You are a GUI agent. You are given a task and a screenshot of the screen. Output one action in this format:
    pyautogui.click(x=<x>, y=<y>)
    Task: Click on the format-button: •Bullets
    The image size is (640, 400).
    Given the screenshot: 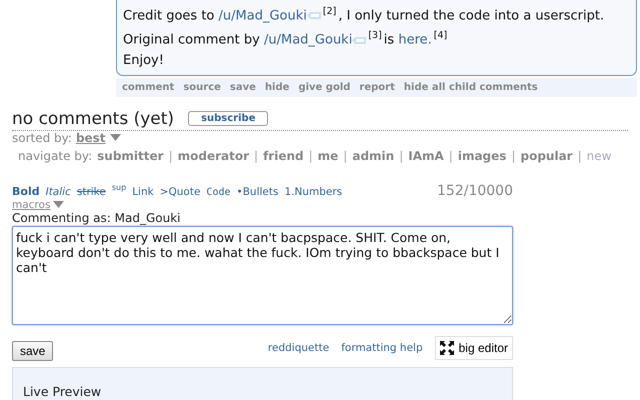 What is the action you would take?
    pyautogui.click(x=257, y=192)
    